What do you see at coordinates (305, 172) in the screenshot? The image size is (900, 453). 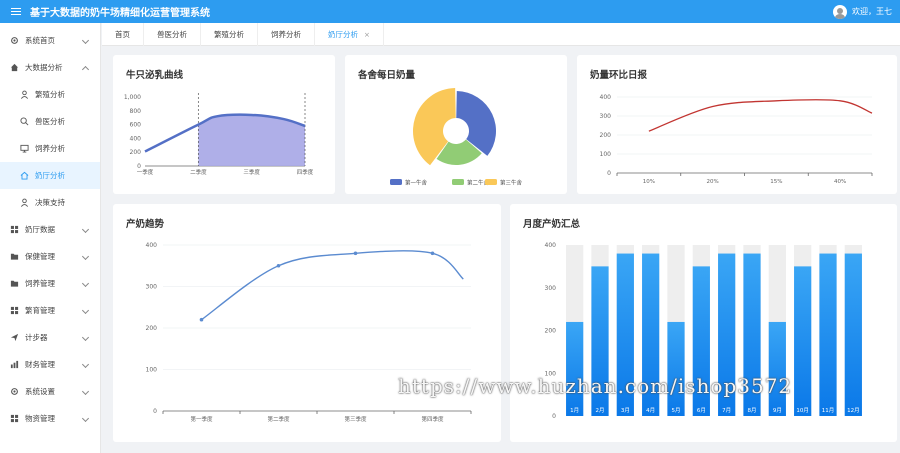 I see `x-tick-label: 四季度` at bounding box center [305, 172].